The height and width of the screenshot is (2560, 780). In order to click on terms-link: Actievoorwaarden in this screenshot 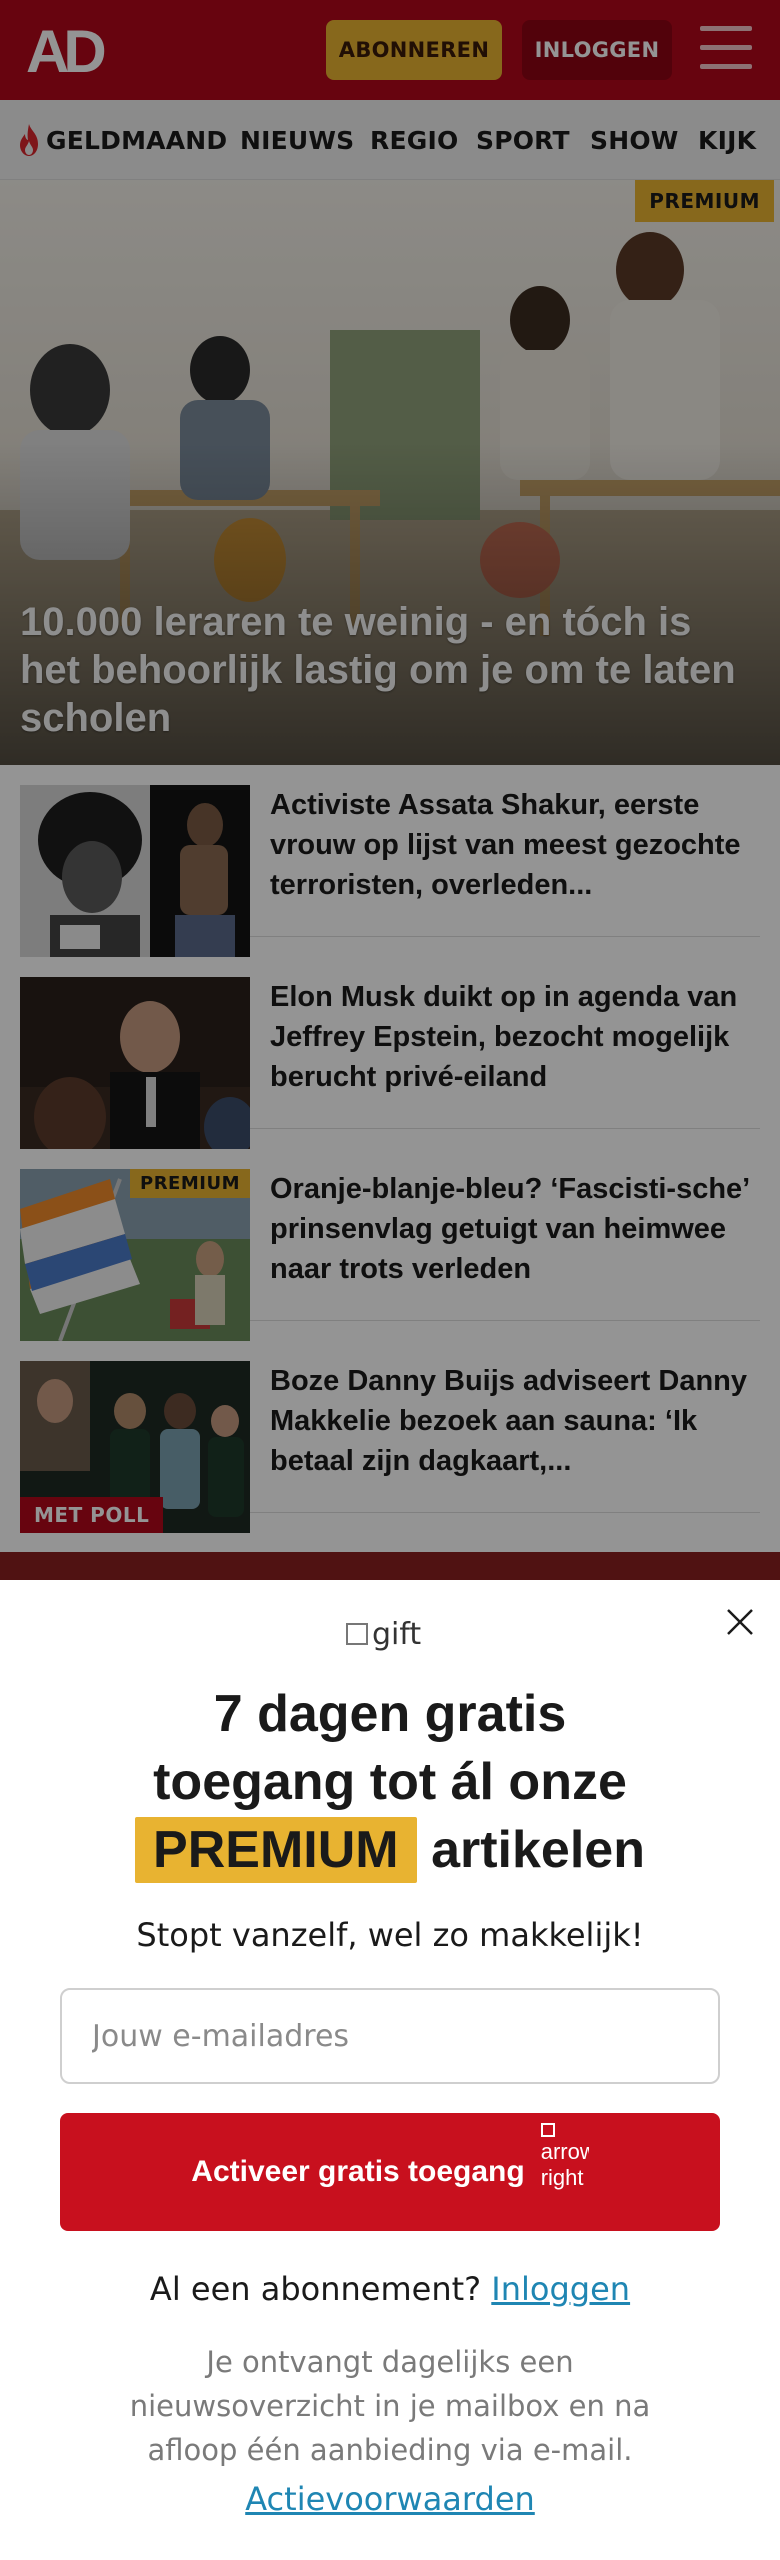, I will do `click(390, 2499)`.